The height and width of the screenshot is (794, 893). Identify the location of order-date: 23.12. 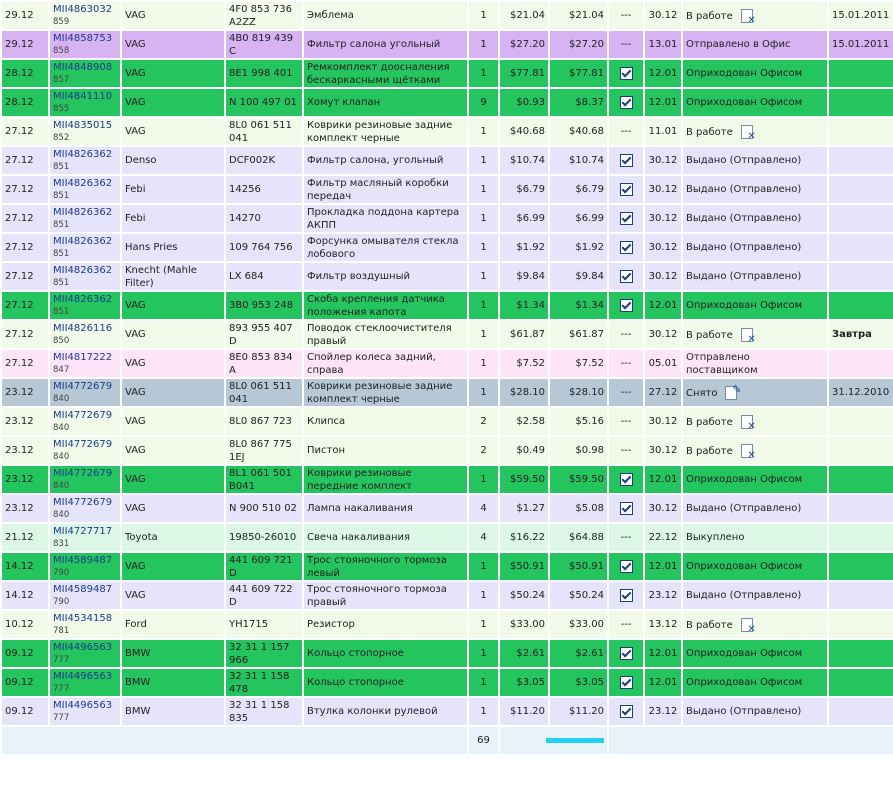
(19, 508).